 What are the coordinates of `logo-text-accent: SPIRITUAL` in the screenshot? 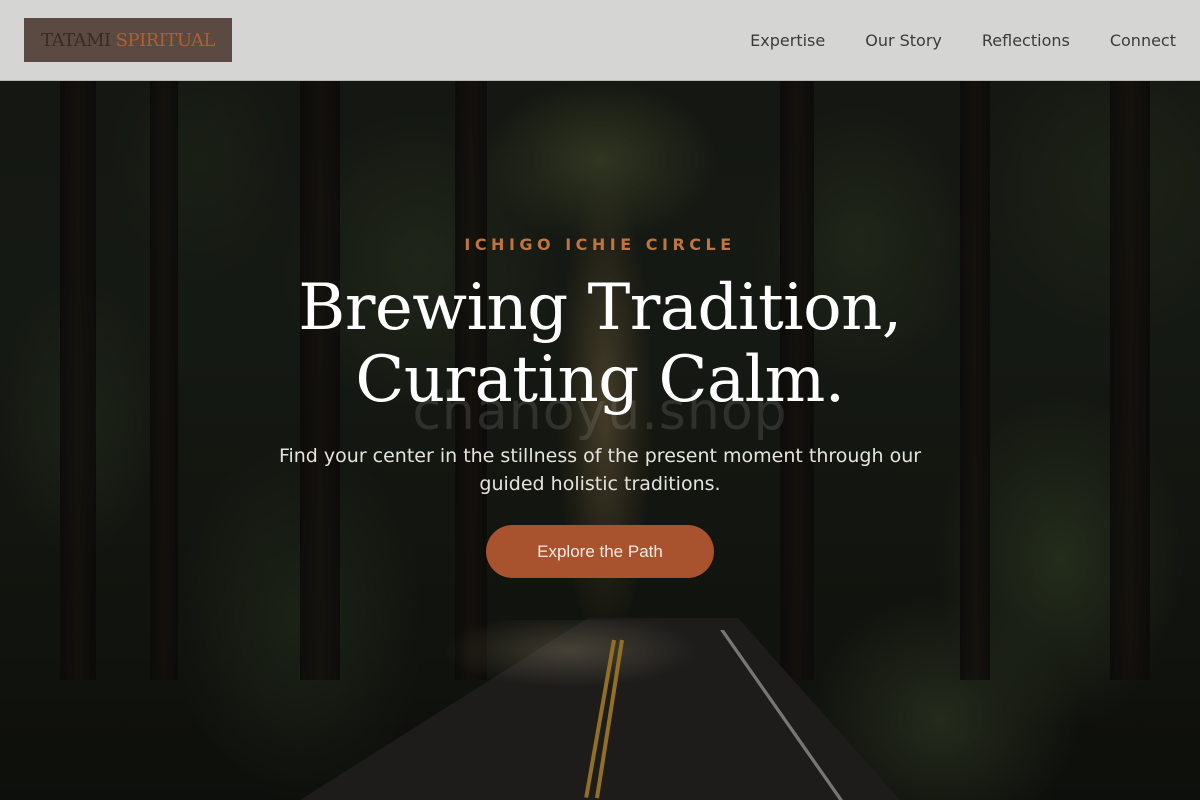 It's located at (165, 40).